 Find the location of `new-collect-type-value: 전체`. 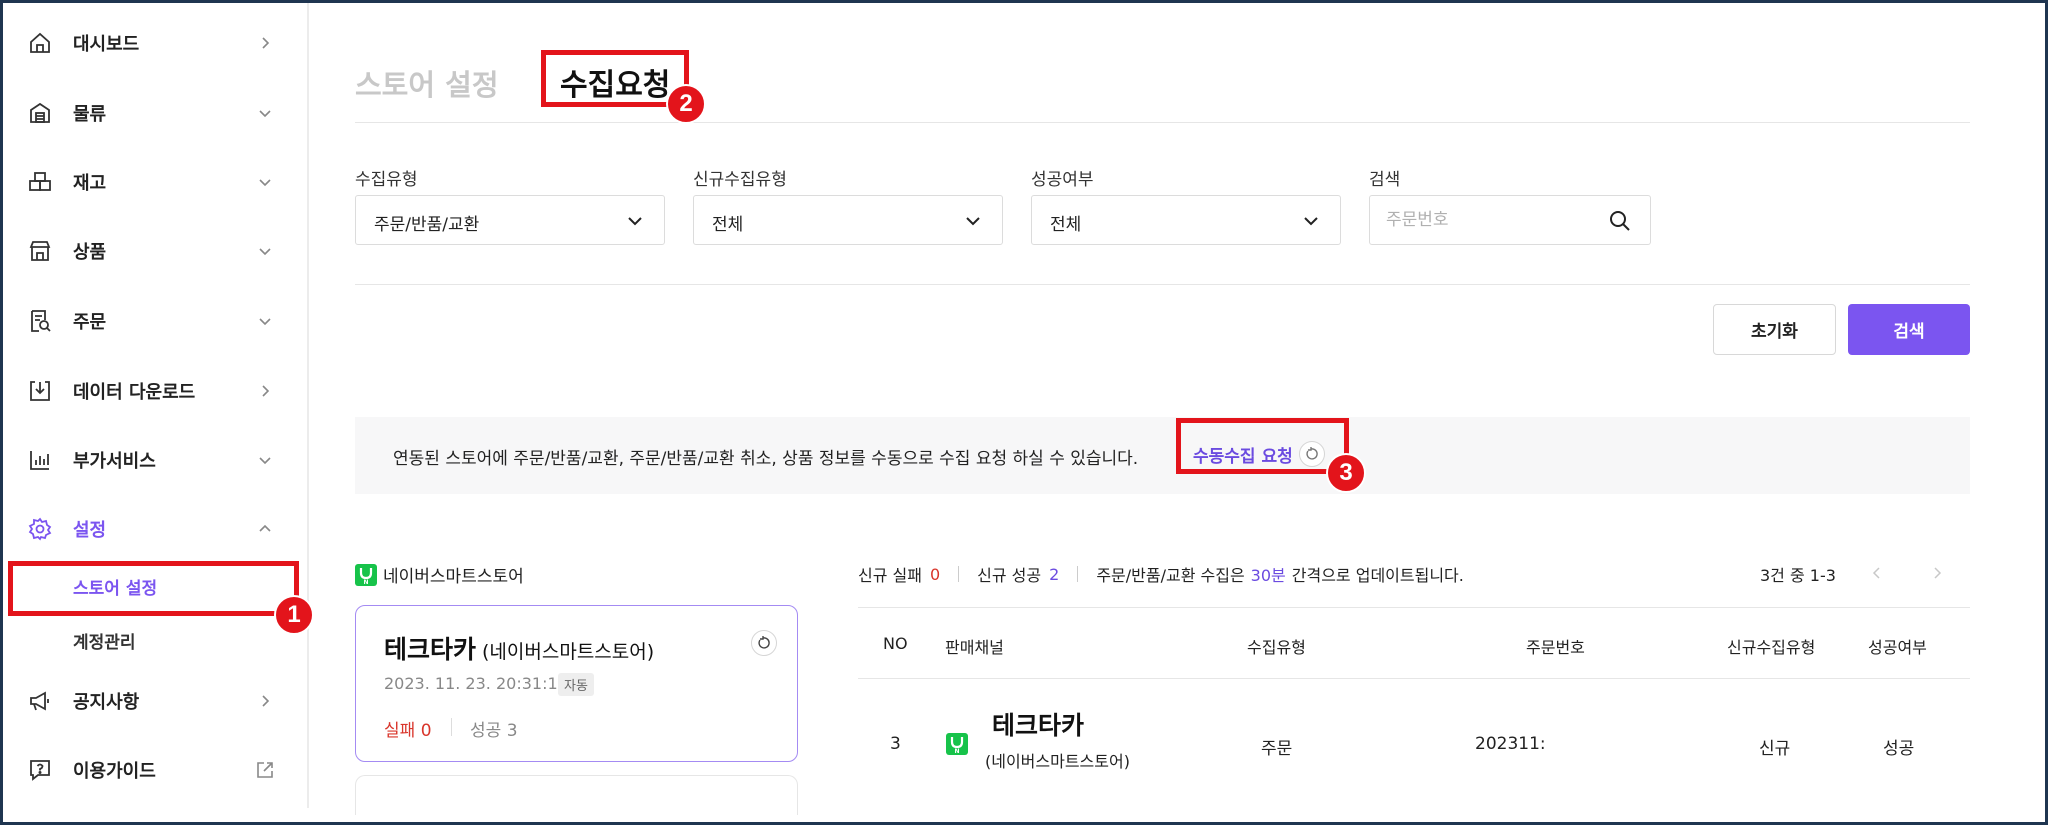

new-collect-type-value: 전체 is located at coordinates (728, 225).